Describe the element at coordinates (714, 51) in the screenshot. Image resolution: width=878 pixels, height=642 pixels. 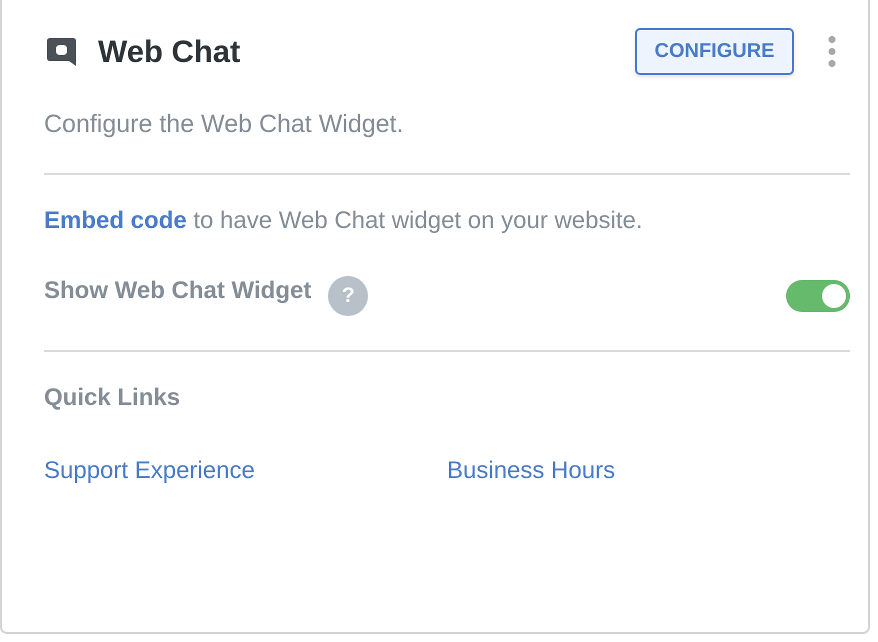
I see `configure-button: CONFIGURE` at that location.